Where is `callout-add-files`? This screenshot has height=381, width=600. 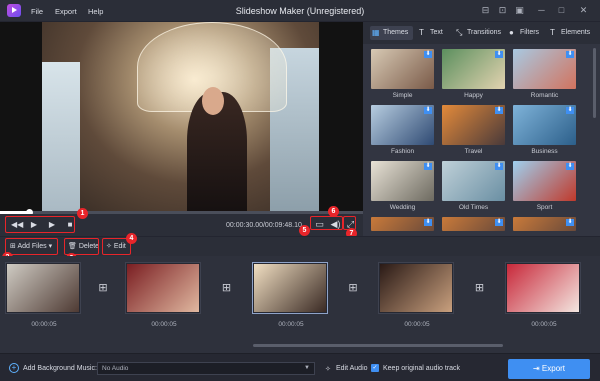
callout-add-files is located at coordinates (31, 246).